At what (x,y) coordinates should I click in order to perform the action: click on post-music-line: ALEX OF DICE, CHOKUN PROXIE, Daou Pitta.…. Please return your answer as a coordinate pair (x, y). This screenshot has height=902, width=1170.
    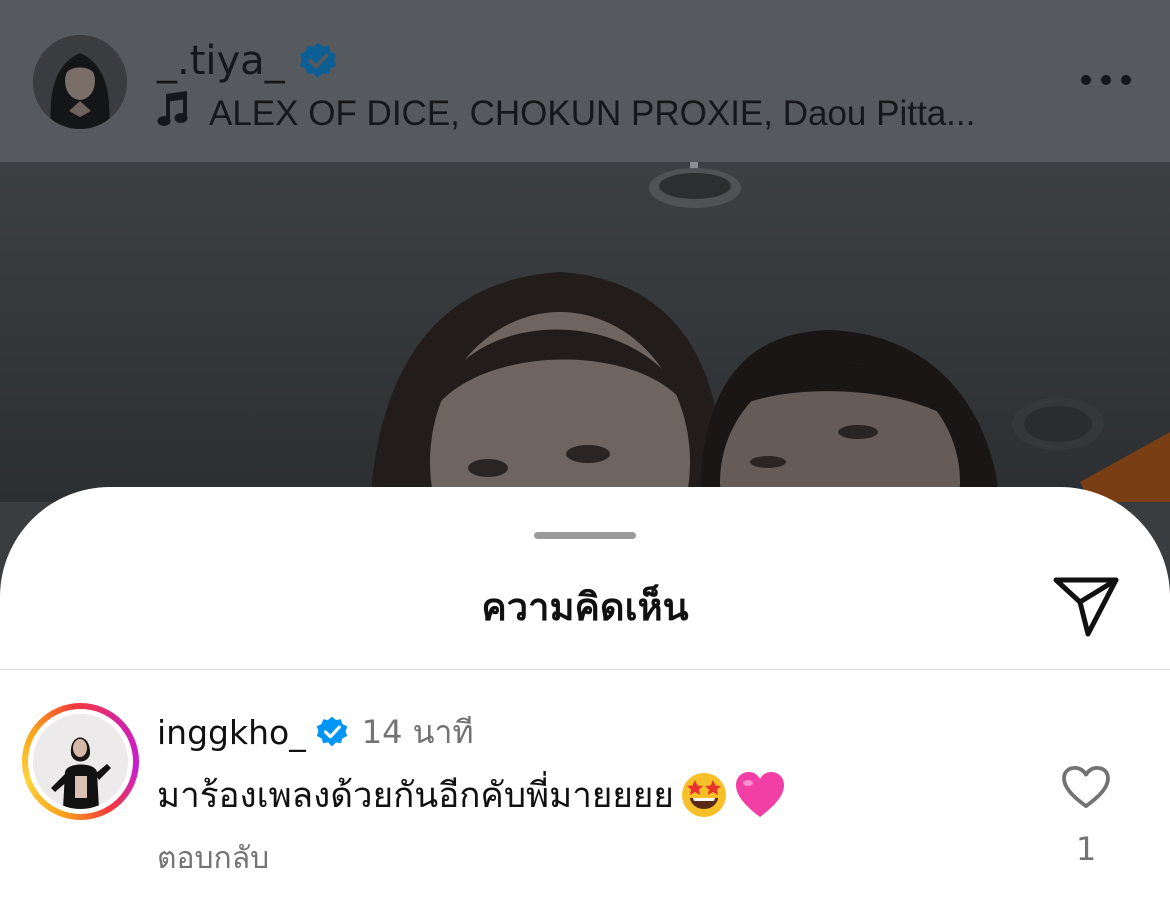
    Looking at the image, I should click on (566, 114).